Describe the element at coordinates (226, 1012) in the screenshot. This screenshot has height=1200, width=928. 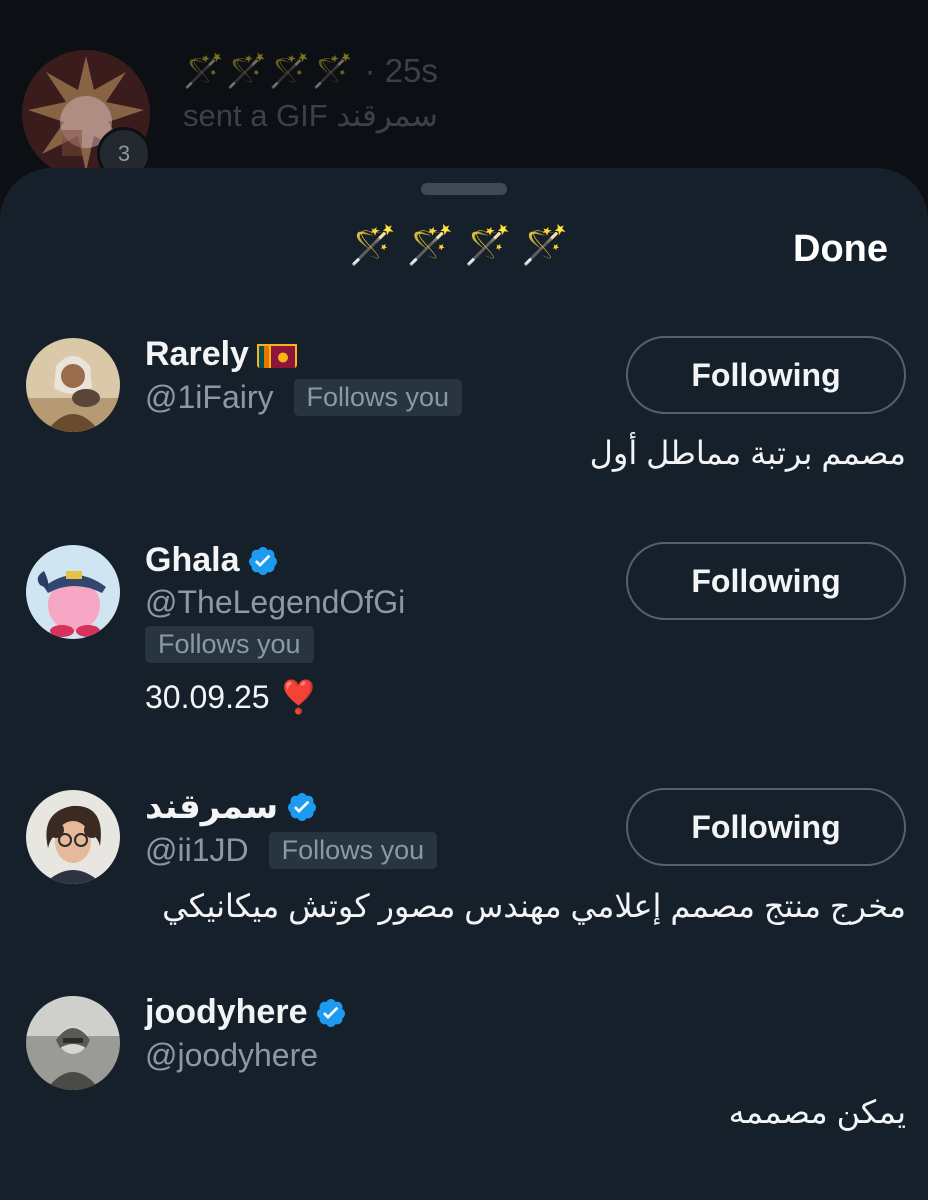
I see `user-name: joodyhere` at that location.